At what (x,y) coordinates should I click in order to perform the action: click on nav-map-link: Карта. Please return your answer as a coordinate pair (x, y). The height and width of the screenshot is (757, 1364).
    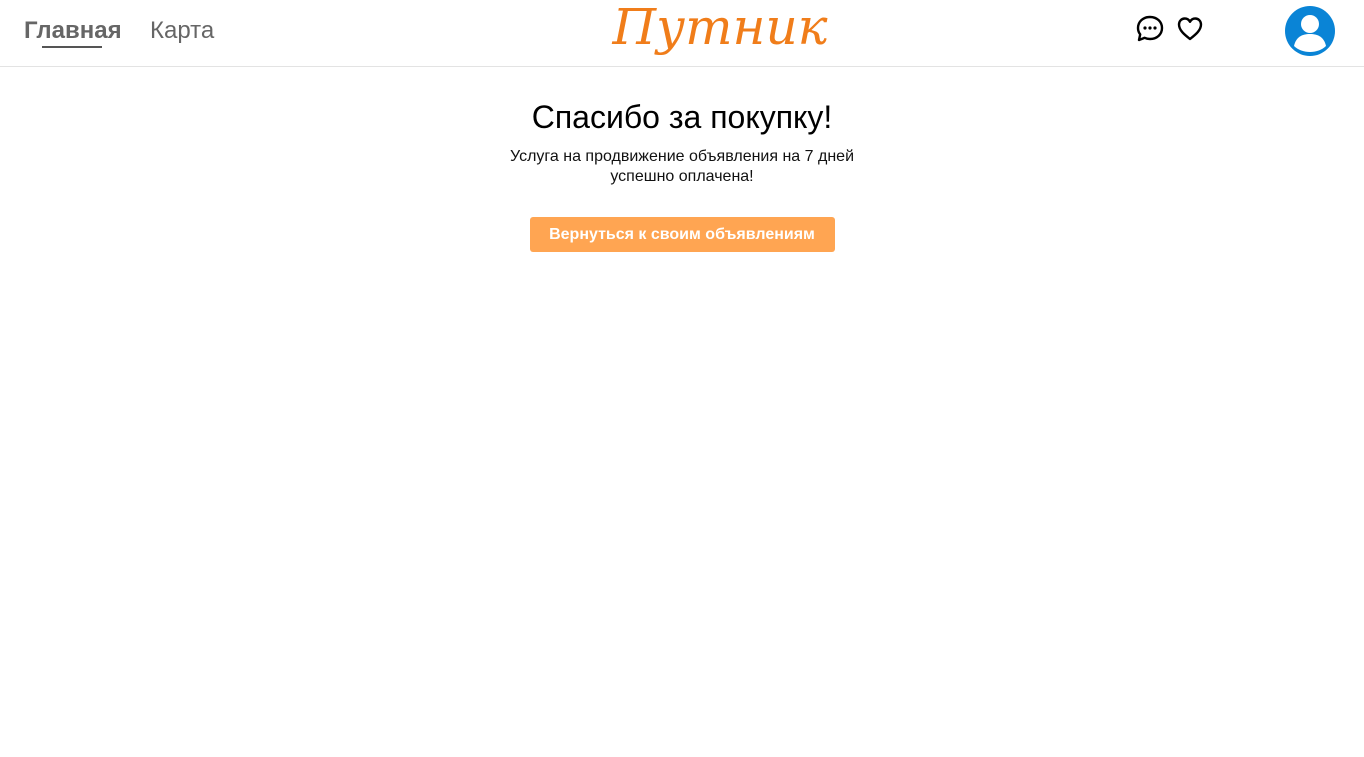
    Looking at the image, I should click on (182, 31).